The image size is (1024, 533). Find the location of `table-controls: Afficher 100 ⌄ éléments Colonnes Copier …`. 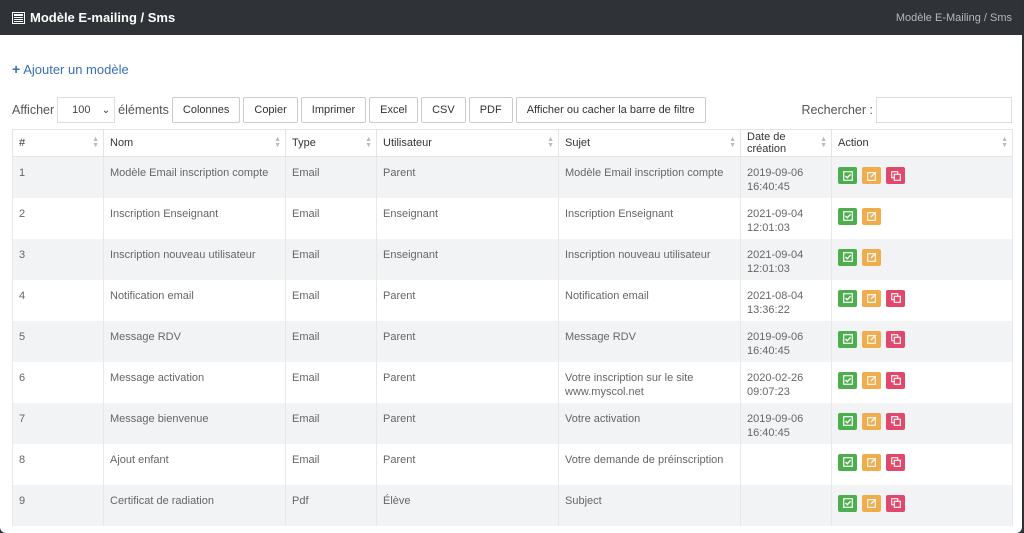

table-controls: Afficher 100 ⌄ éléments Colonnes Copier … is located at coordinates (512, 110).